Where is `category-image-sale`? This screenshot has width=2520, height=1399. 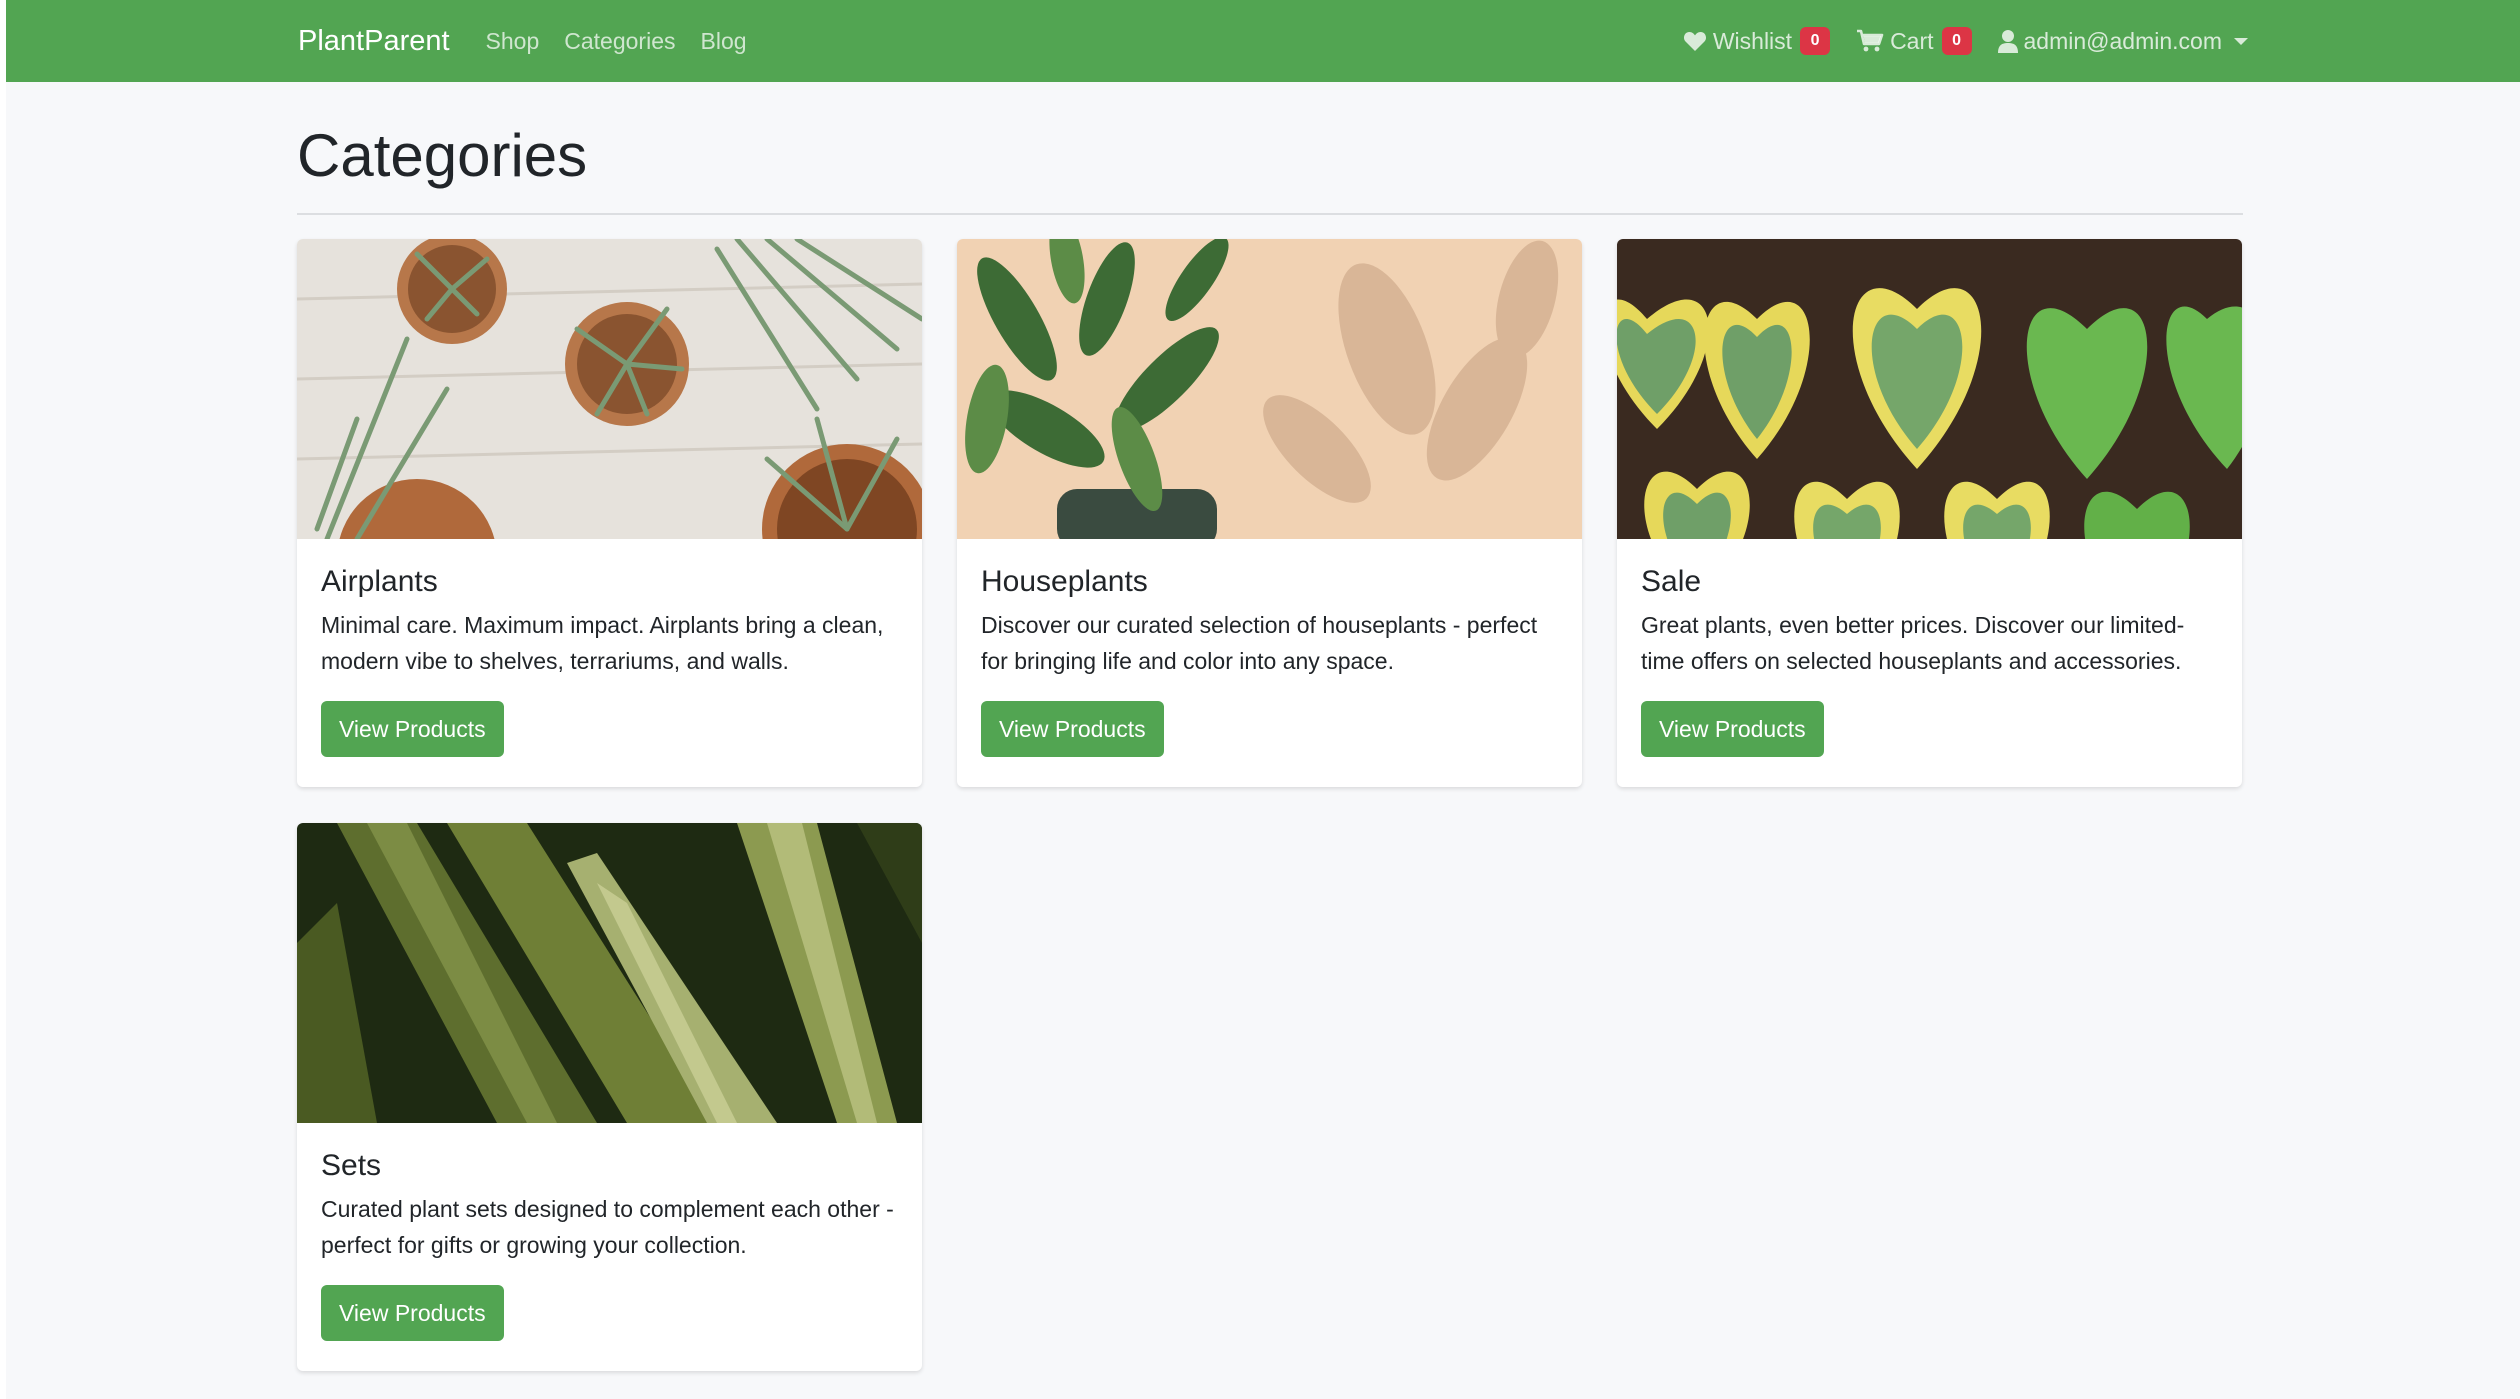
category-image-sale is located at coordinates (1929, 389).